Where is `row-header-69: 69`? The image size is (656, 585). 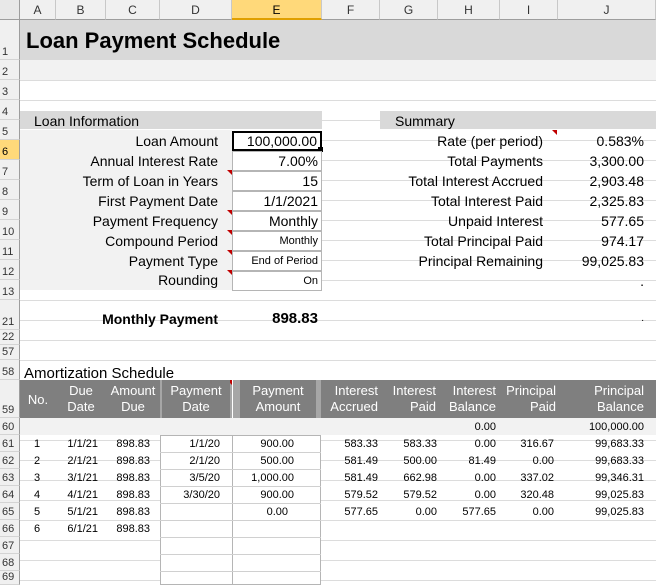 row-header-69: 69 is located at coordinates (10, 578).